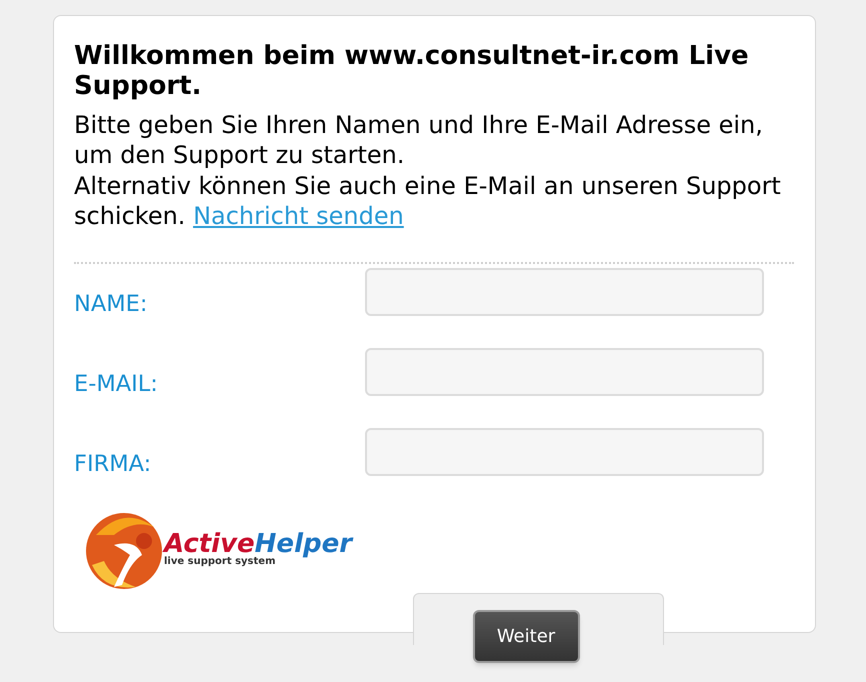 This screenshot has height=682, width=866. Describe the element at coordinates (111, 304) in the screenshot. I see `field-label: NAME:` at that location.